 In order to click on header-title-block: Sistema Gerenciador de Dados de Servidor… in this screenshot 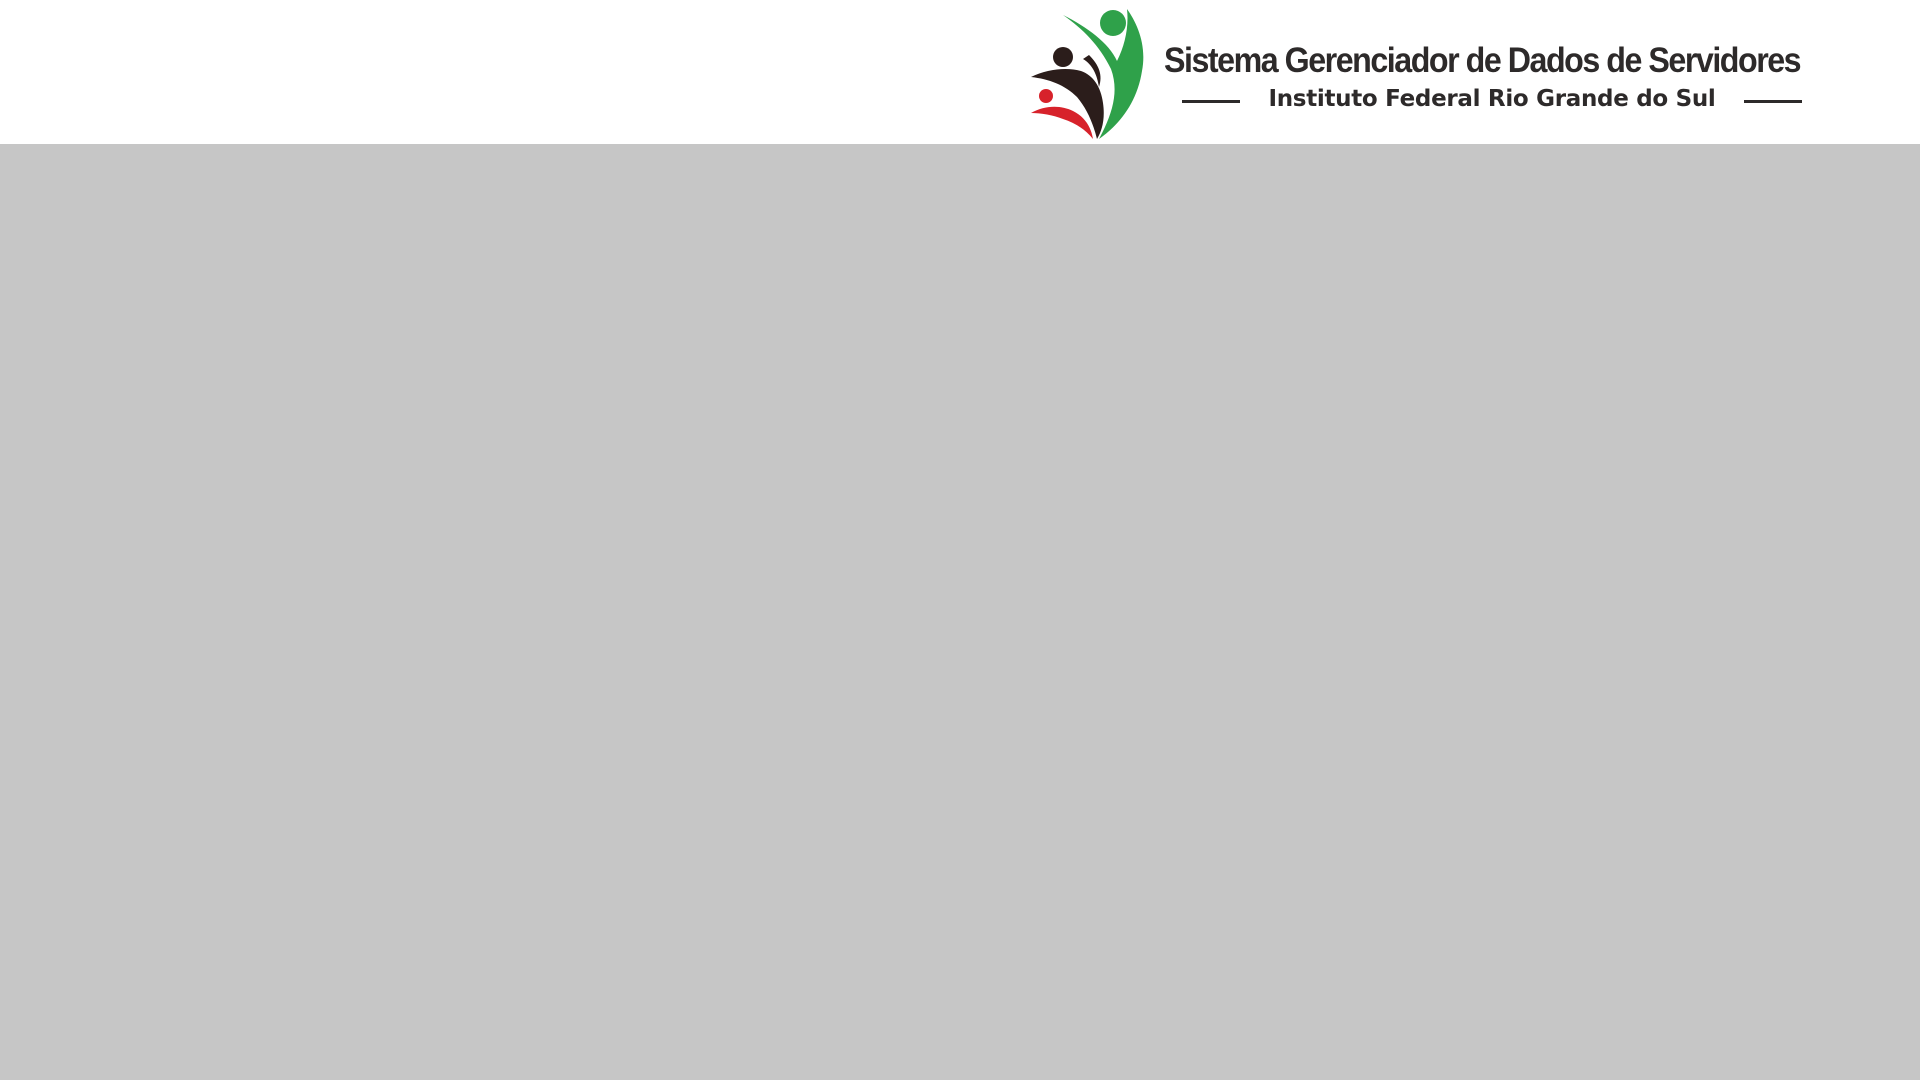, I will do `click(1489, 78)`.